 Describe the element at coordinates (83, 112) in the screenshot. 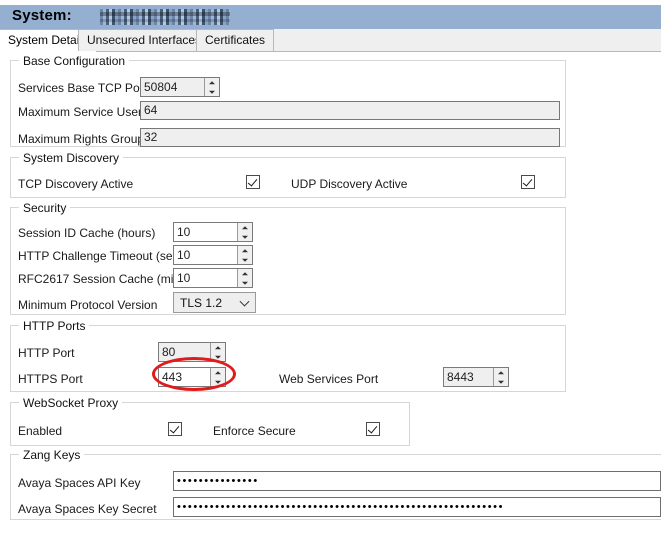

I see `label-maximum-service-users: Maximum Service Users` at that location.